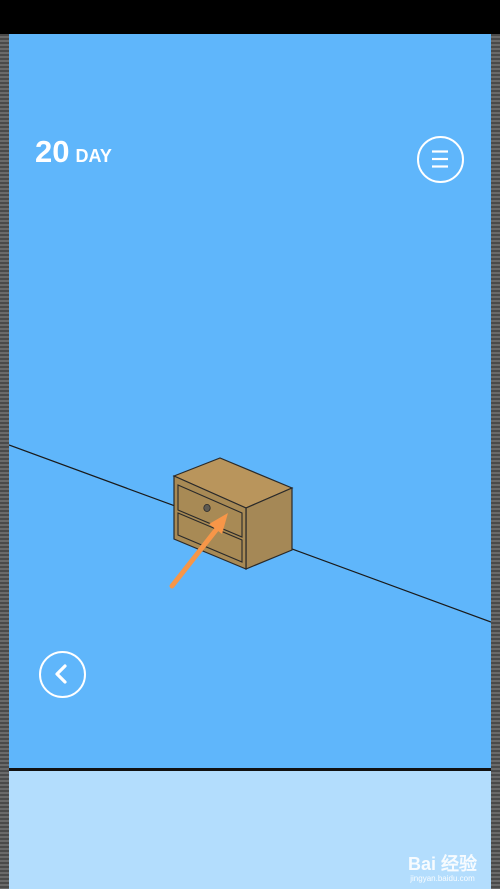 This screenshot has height=889, width=500. I want to click on back-button, so click(62, 674).